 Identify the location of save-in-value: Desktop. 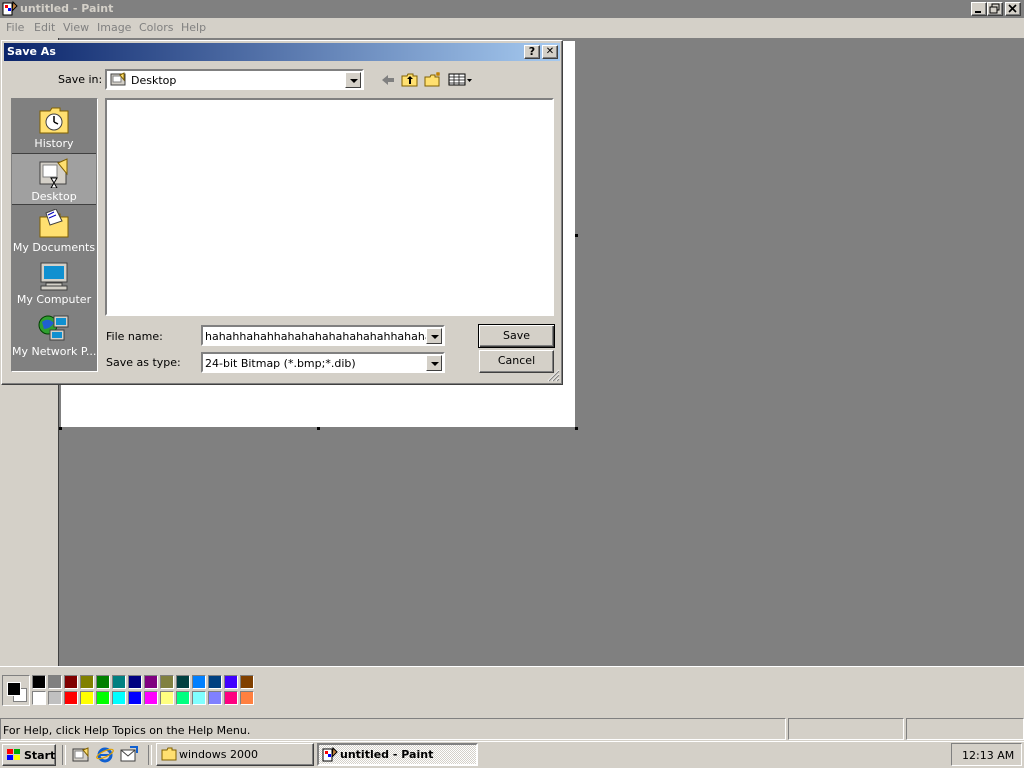
(154, 80).